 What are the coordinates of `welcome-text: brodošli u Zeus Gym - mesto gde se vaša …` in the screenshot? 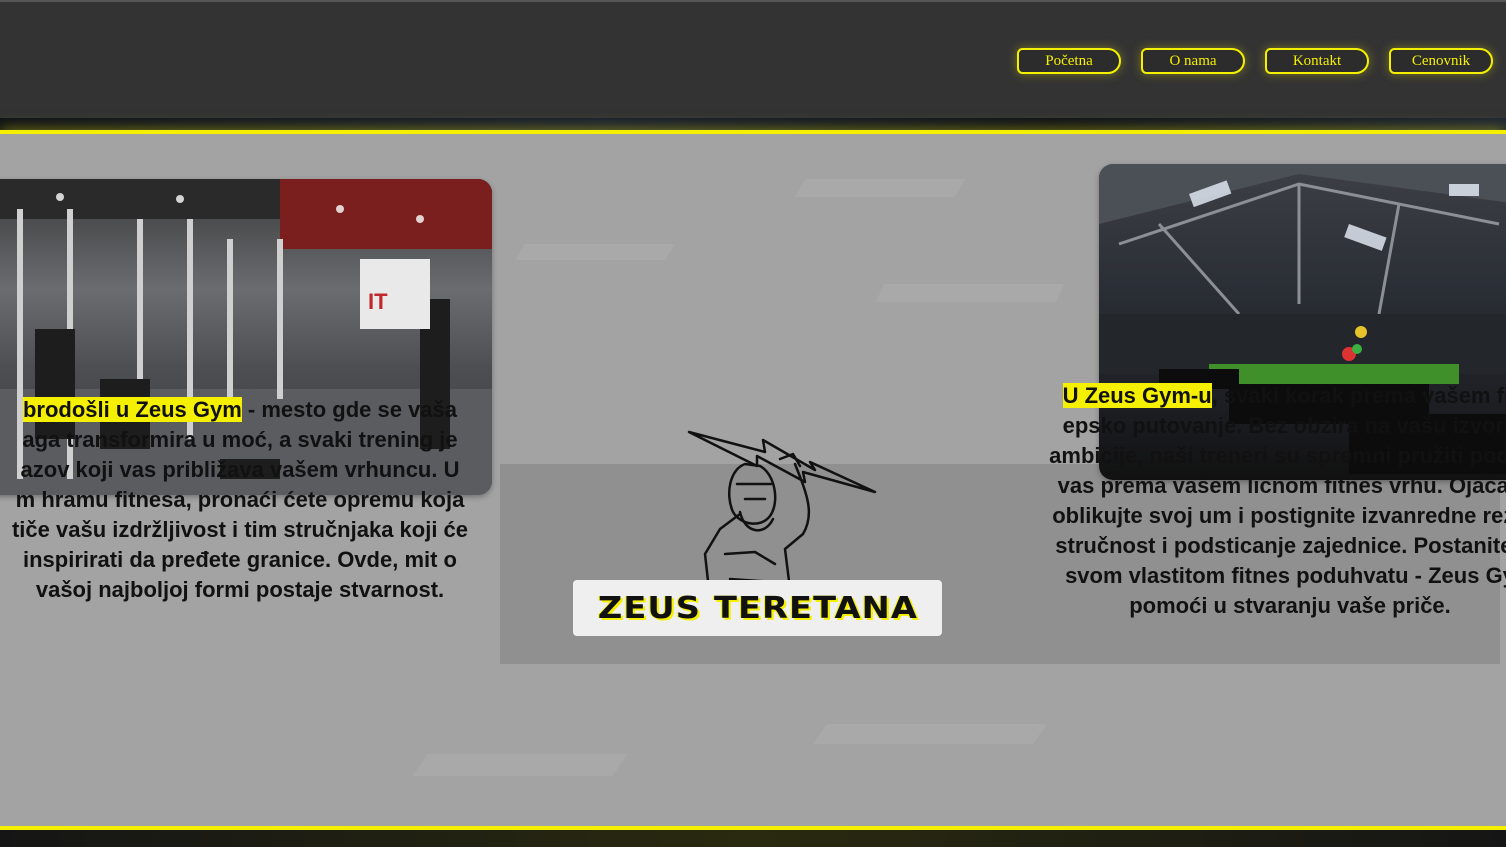 It's located at (260, 500).